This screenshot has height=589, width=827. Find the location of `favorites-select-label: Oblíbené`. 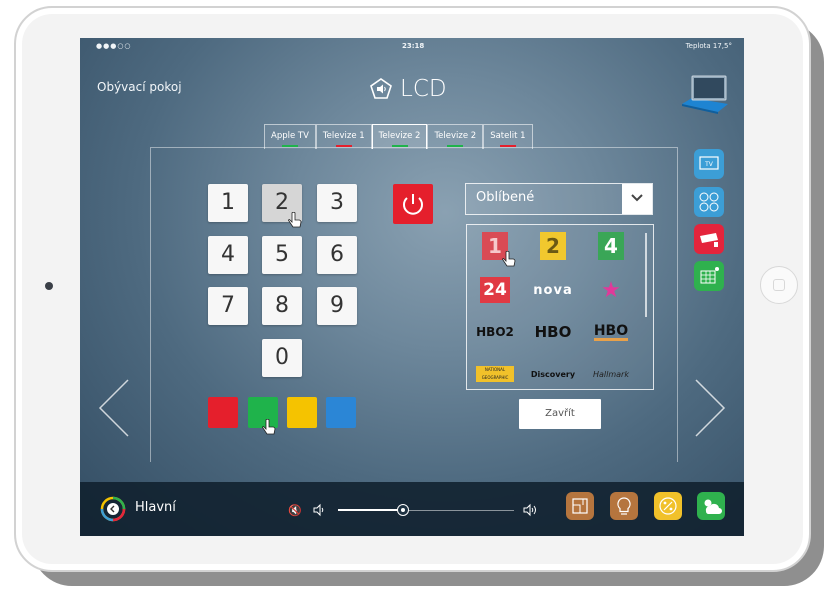

favorites-select-label: Oblíbené is located at coordinates (505, 197).